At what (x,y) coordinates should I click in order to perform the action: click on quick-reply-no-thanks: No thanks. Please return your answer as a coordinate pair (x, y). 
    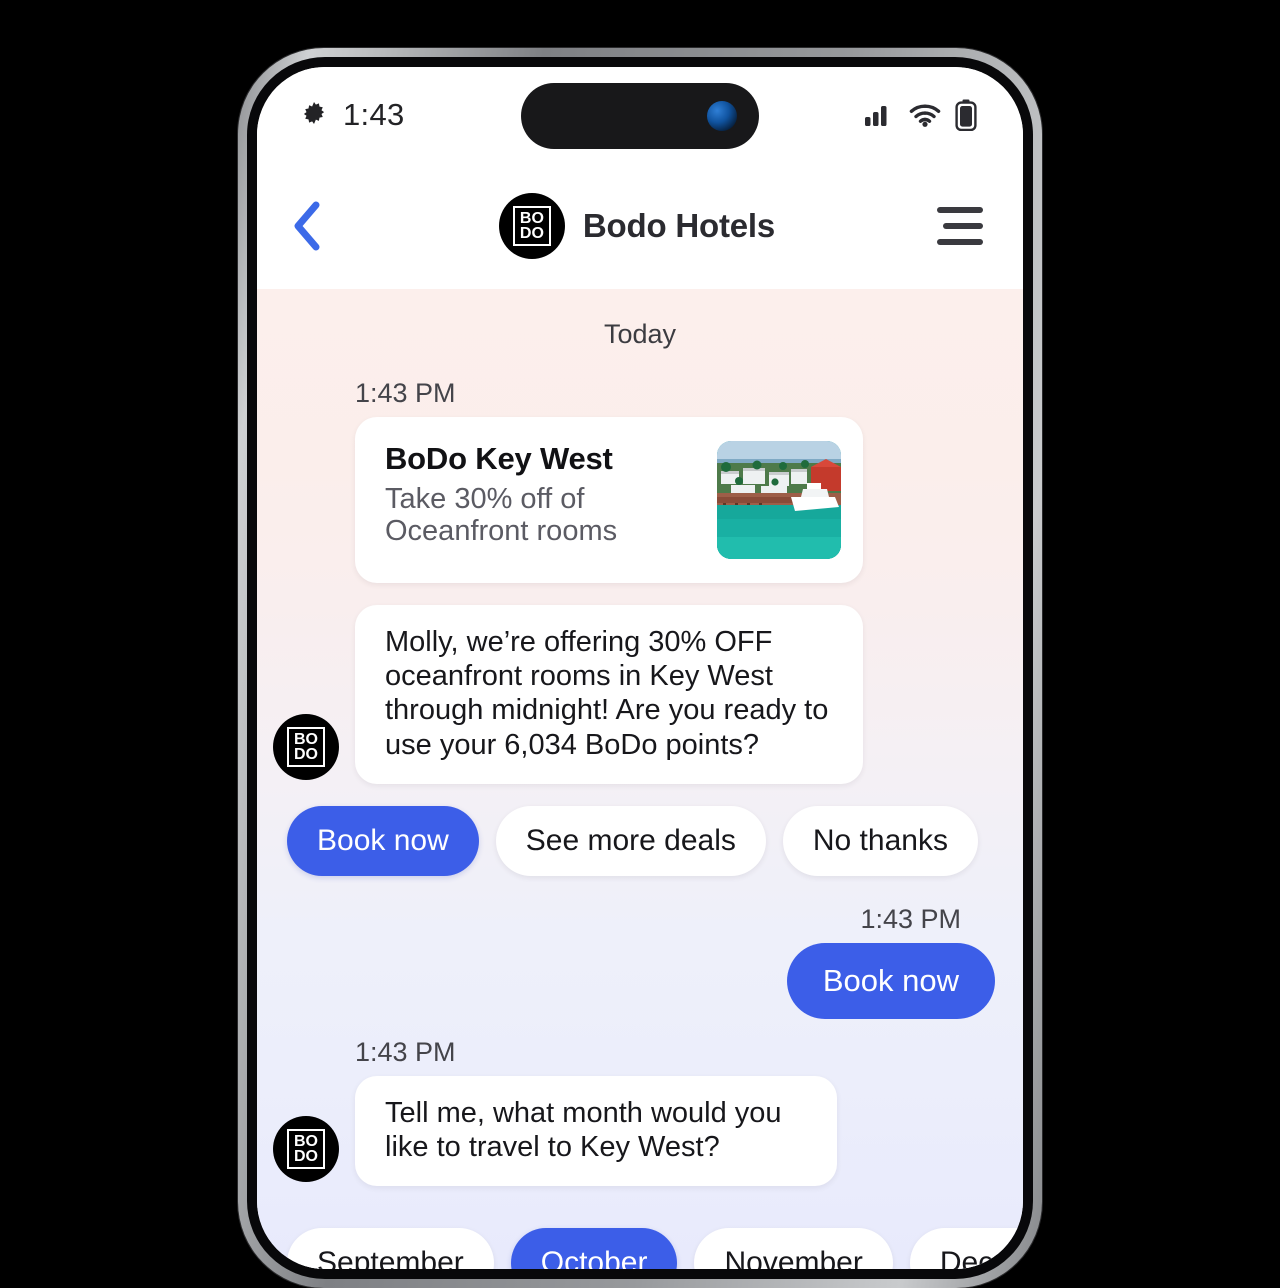
    Looking at the image, I should click on (880, 840).